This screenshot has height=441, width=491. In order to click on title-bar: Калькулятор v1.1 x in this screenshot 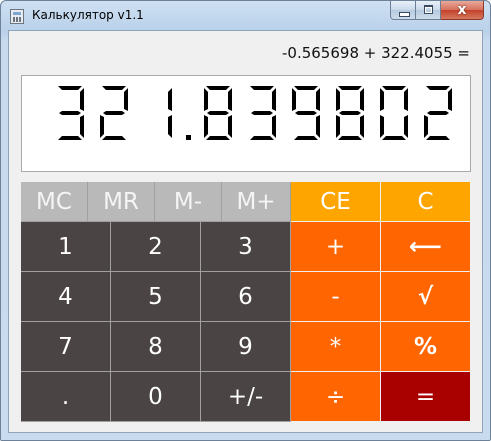, I will do `click(245, 16)`.